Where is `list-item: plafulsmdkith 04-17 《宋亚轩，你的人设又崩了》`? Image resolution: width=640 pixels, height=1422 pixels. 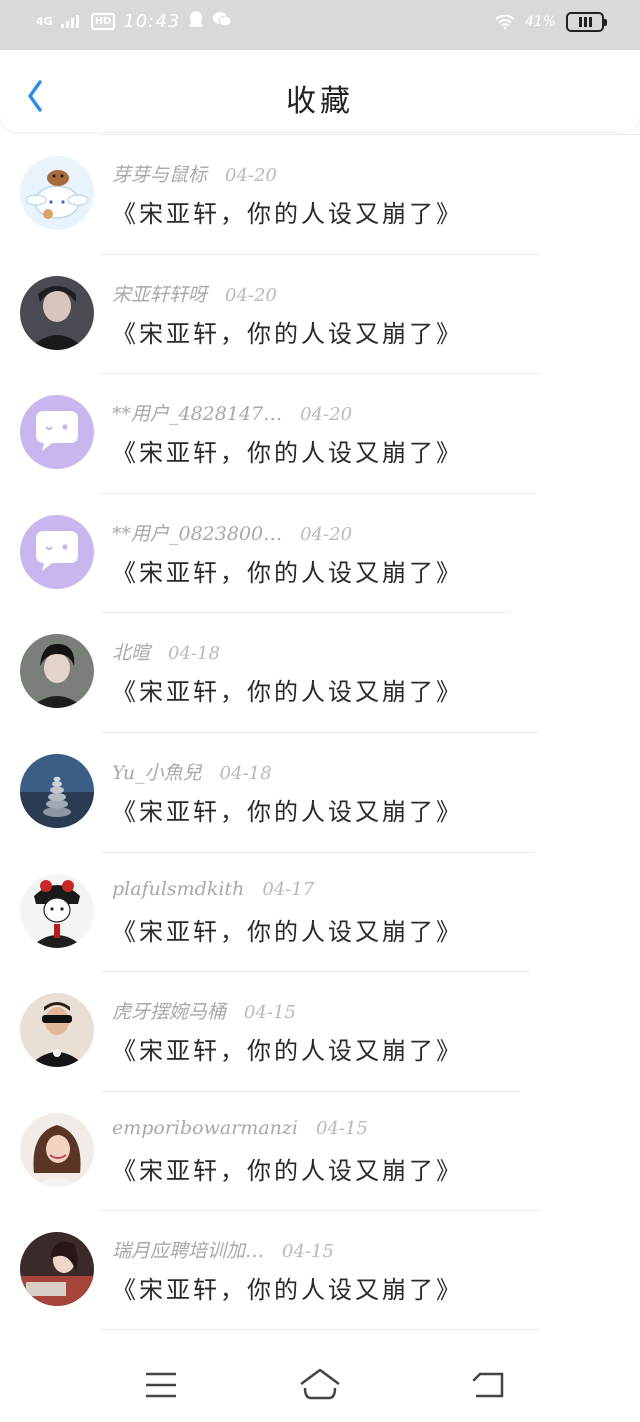
list-item: plafulsmdkith 04-17 《宋亚轩，你的人设又崩了》 is located at coordinates (320, 911).